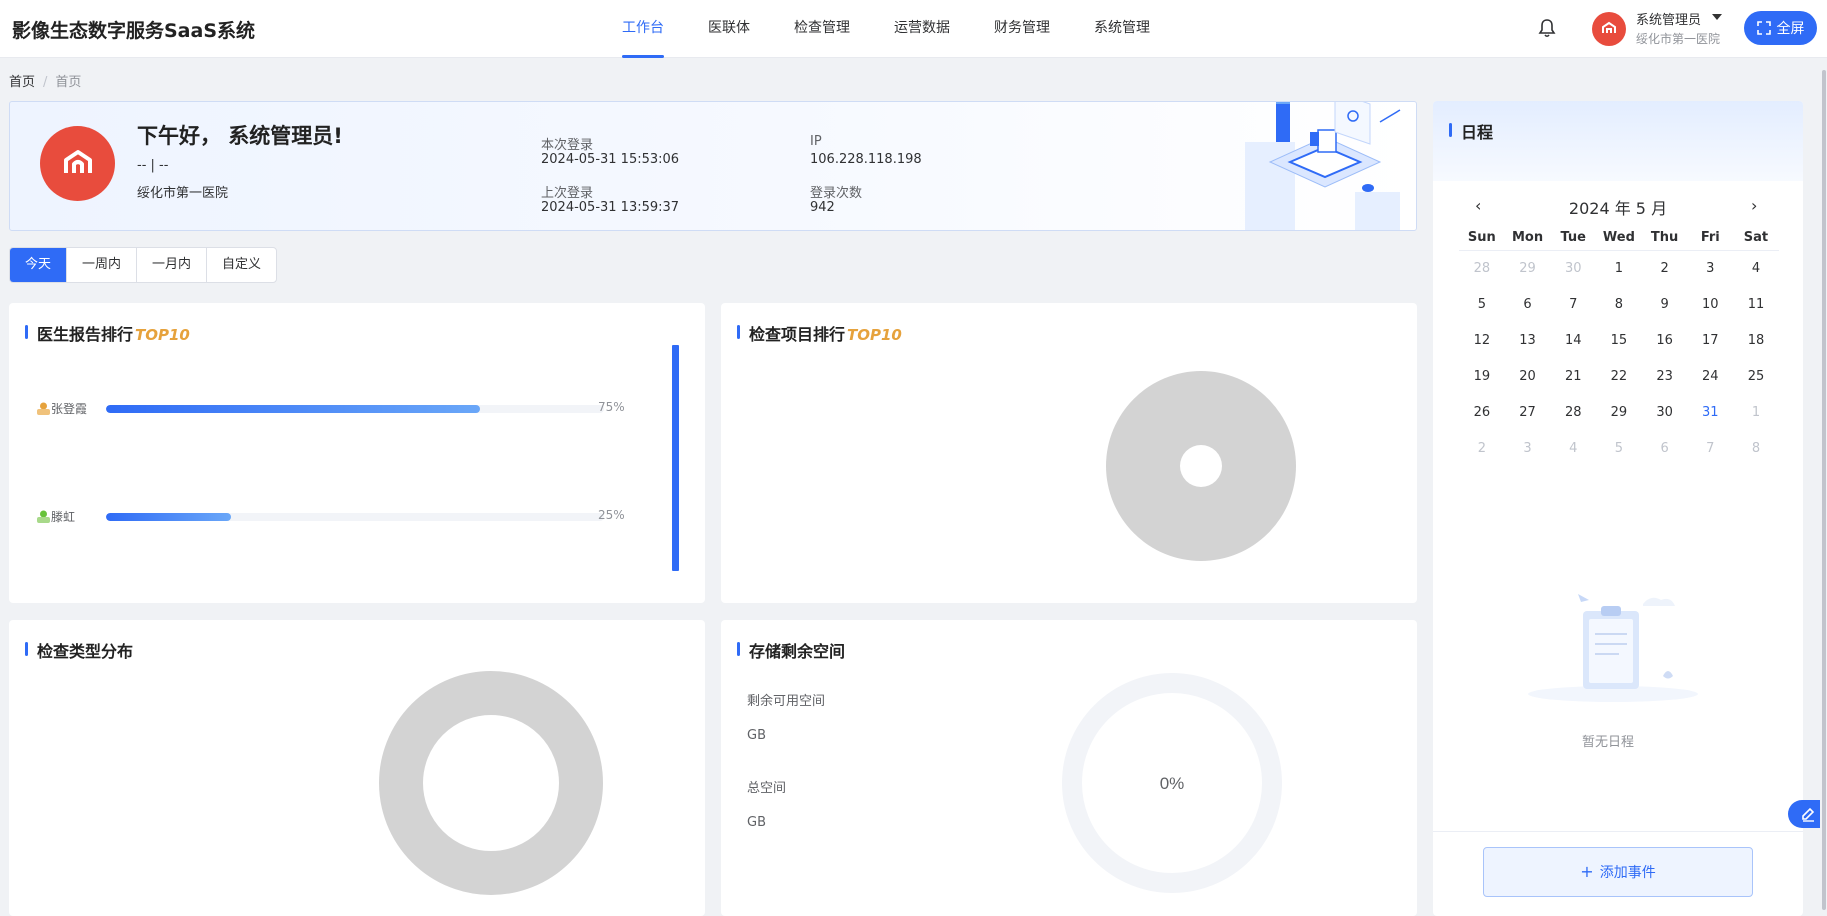 This screenshot has height=916, width=1827. I want to click on calendar-day: 10, so click(1710, 305).